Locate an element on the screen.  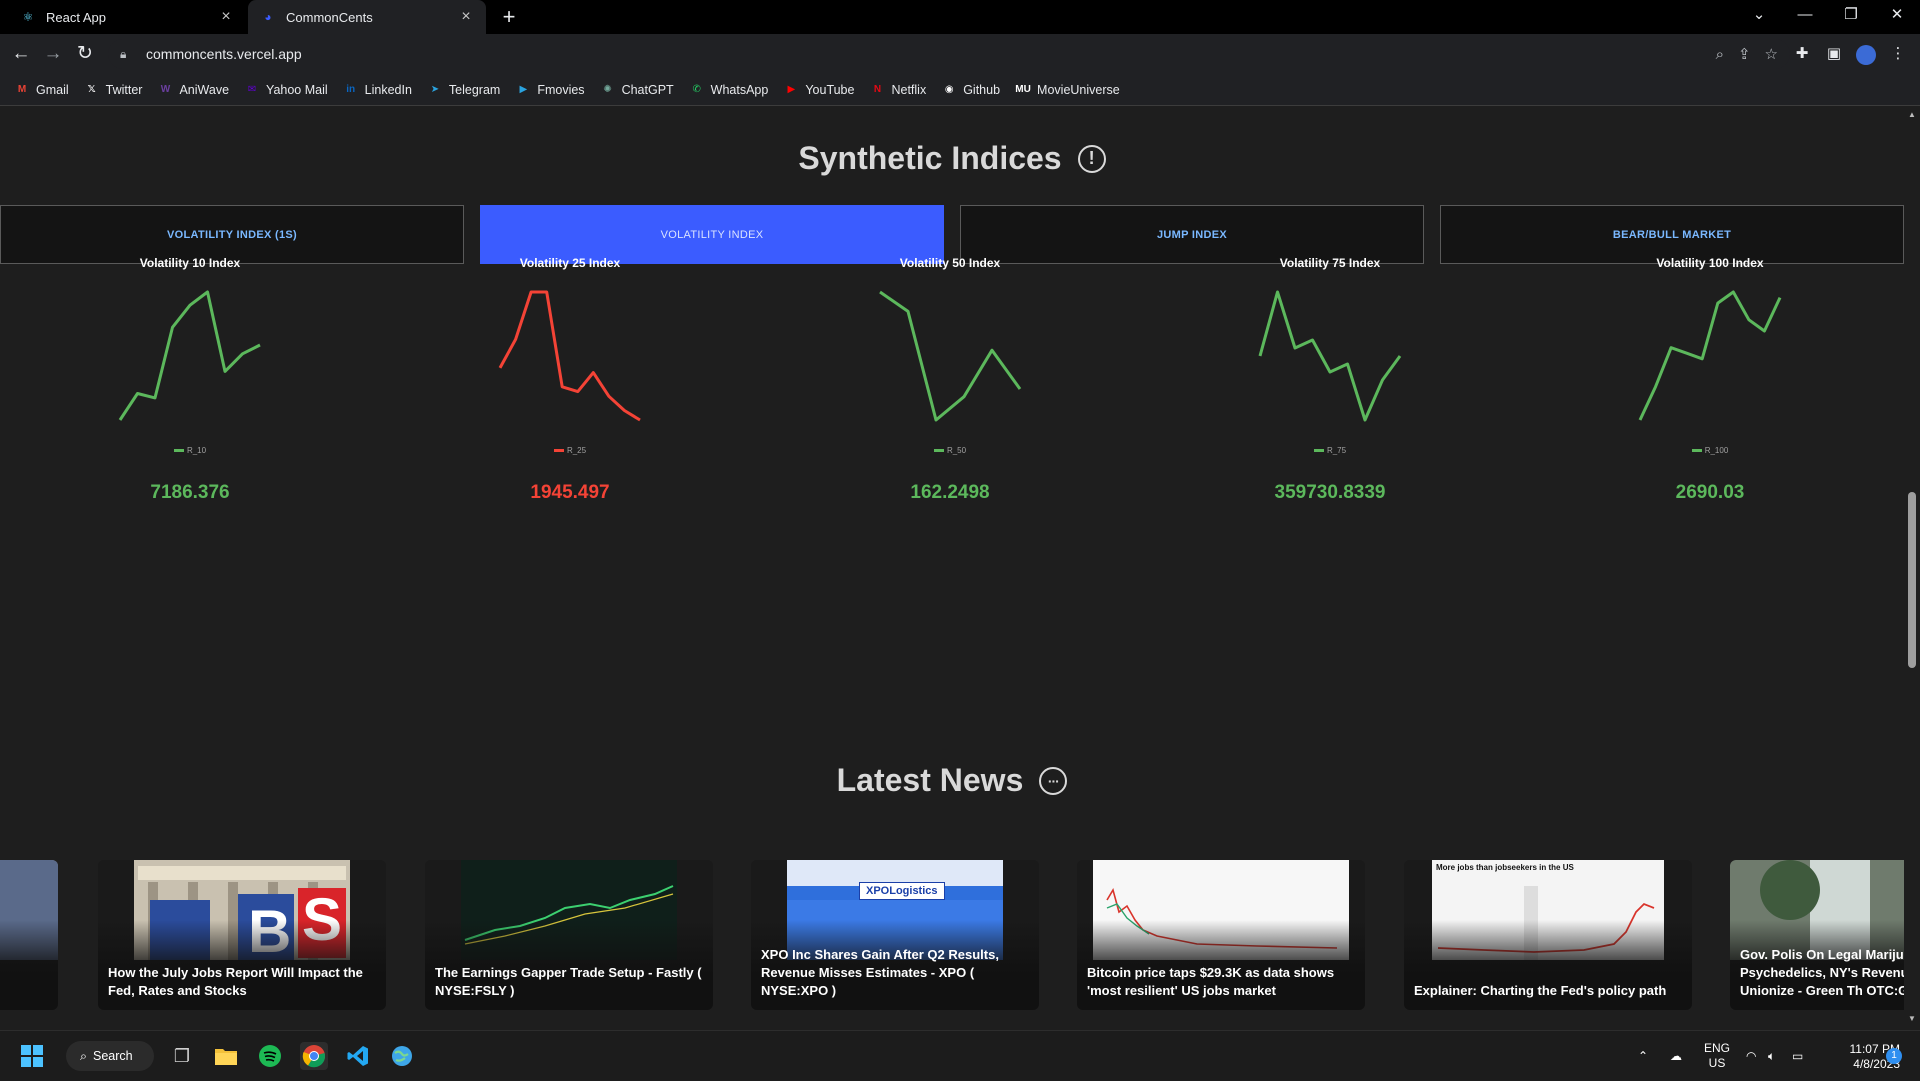
index-card: Volatility 25 Index R_25 1945.497 is located at coordinates (570, 386).